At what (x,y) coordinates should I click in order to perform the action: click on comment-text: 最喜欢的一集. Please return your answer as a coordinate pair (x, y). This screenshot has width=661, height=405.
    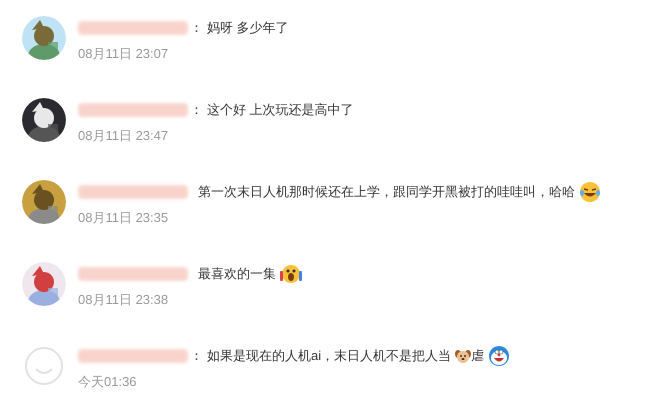
    Looking at the image, I should click on (237, 274).